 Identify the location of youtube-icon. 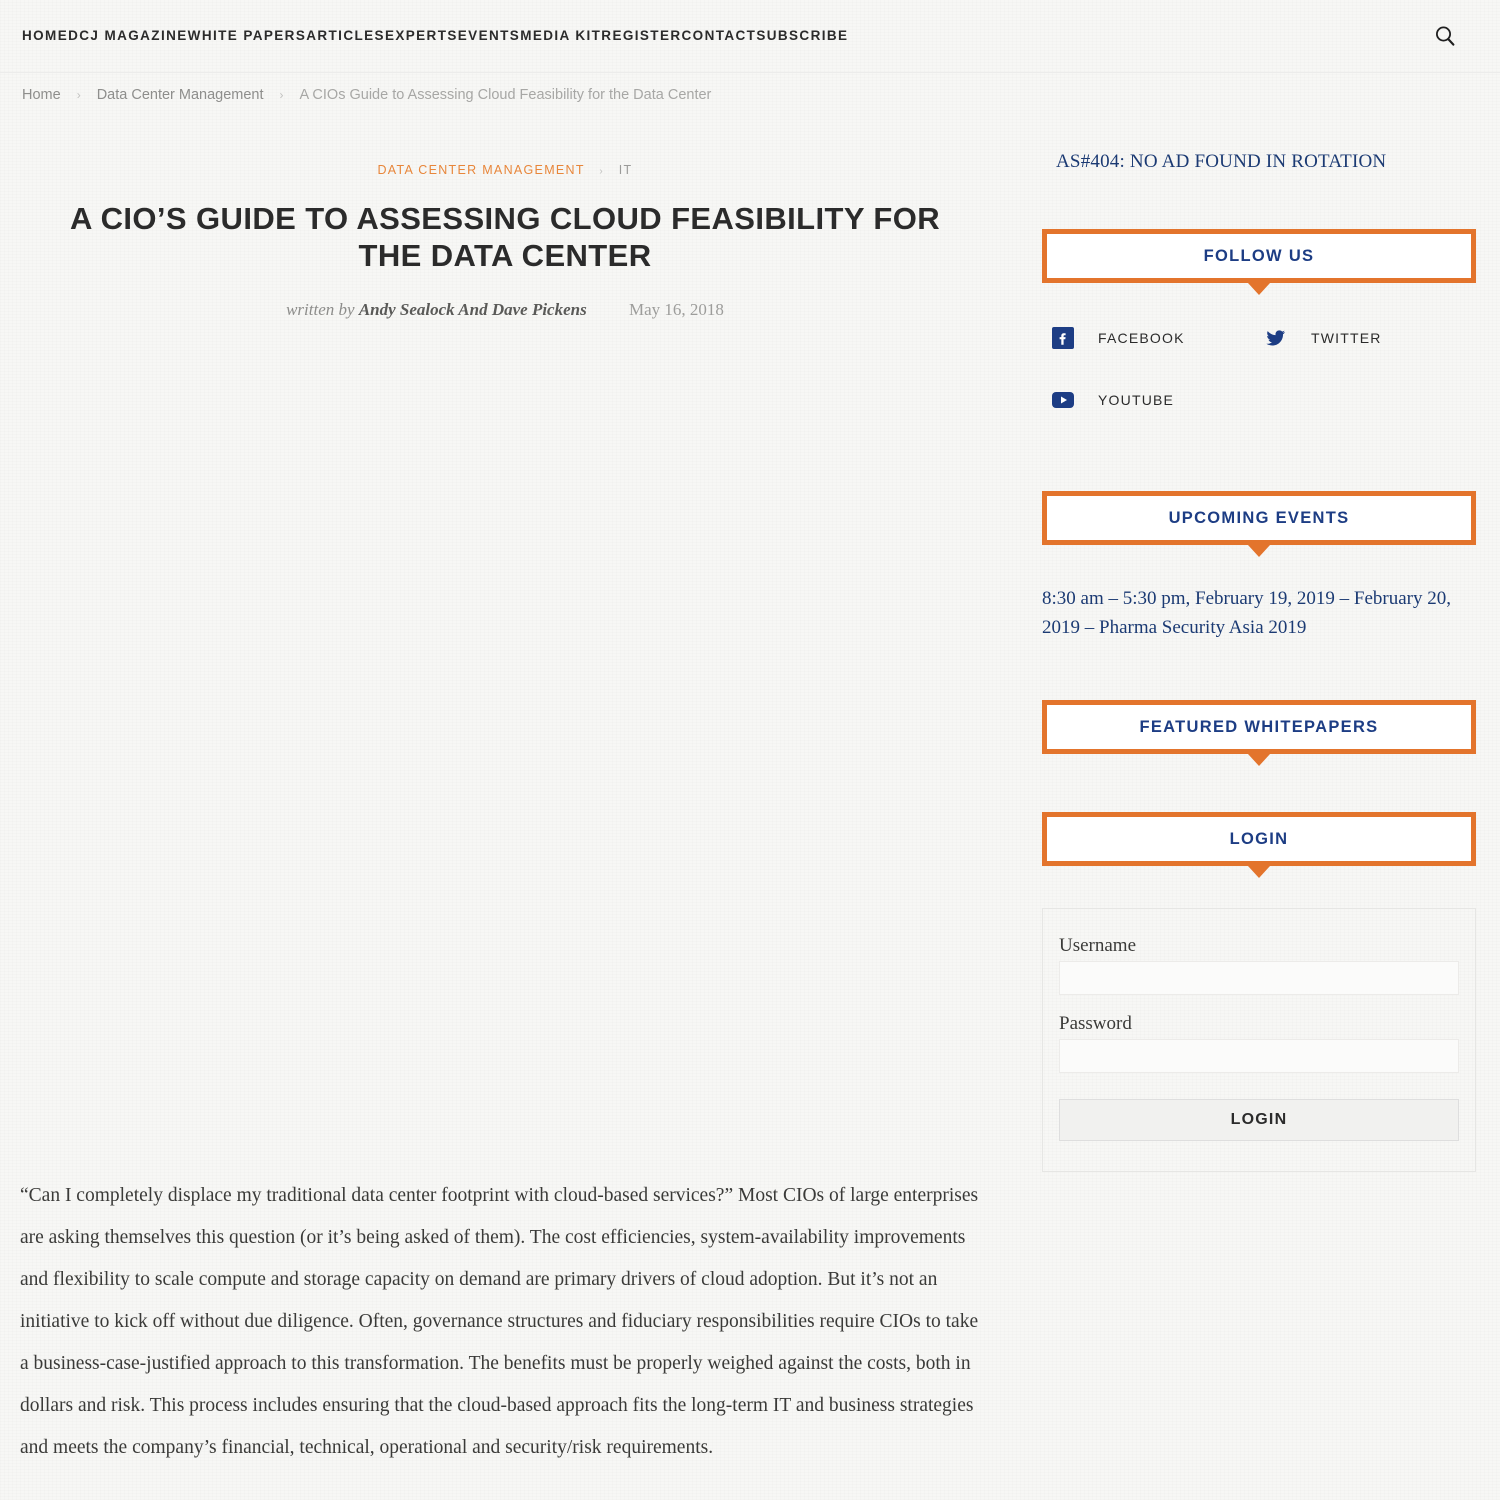
(1063, 400).